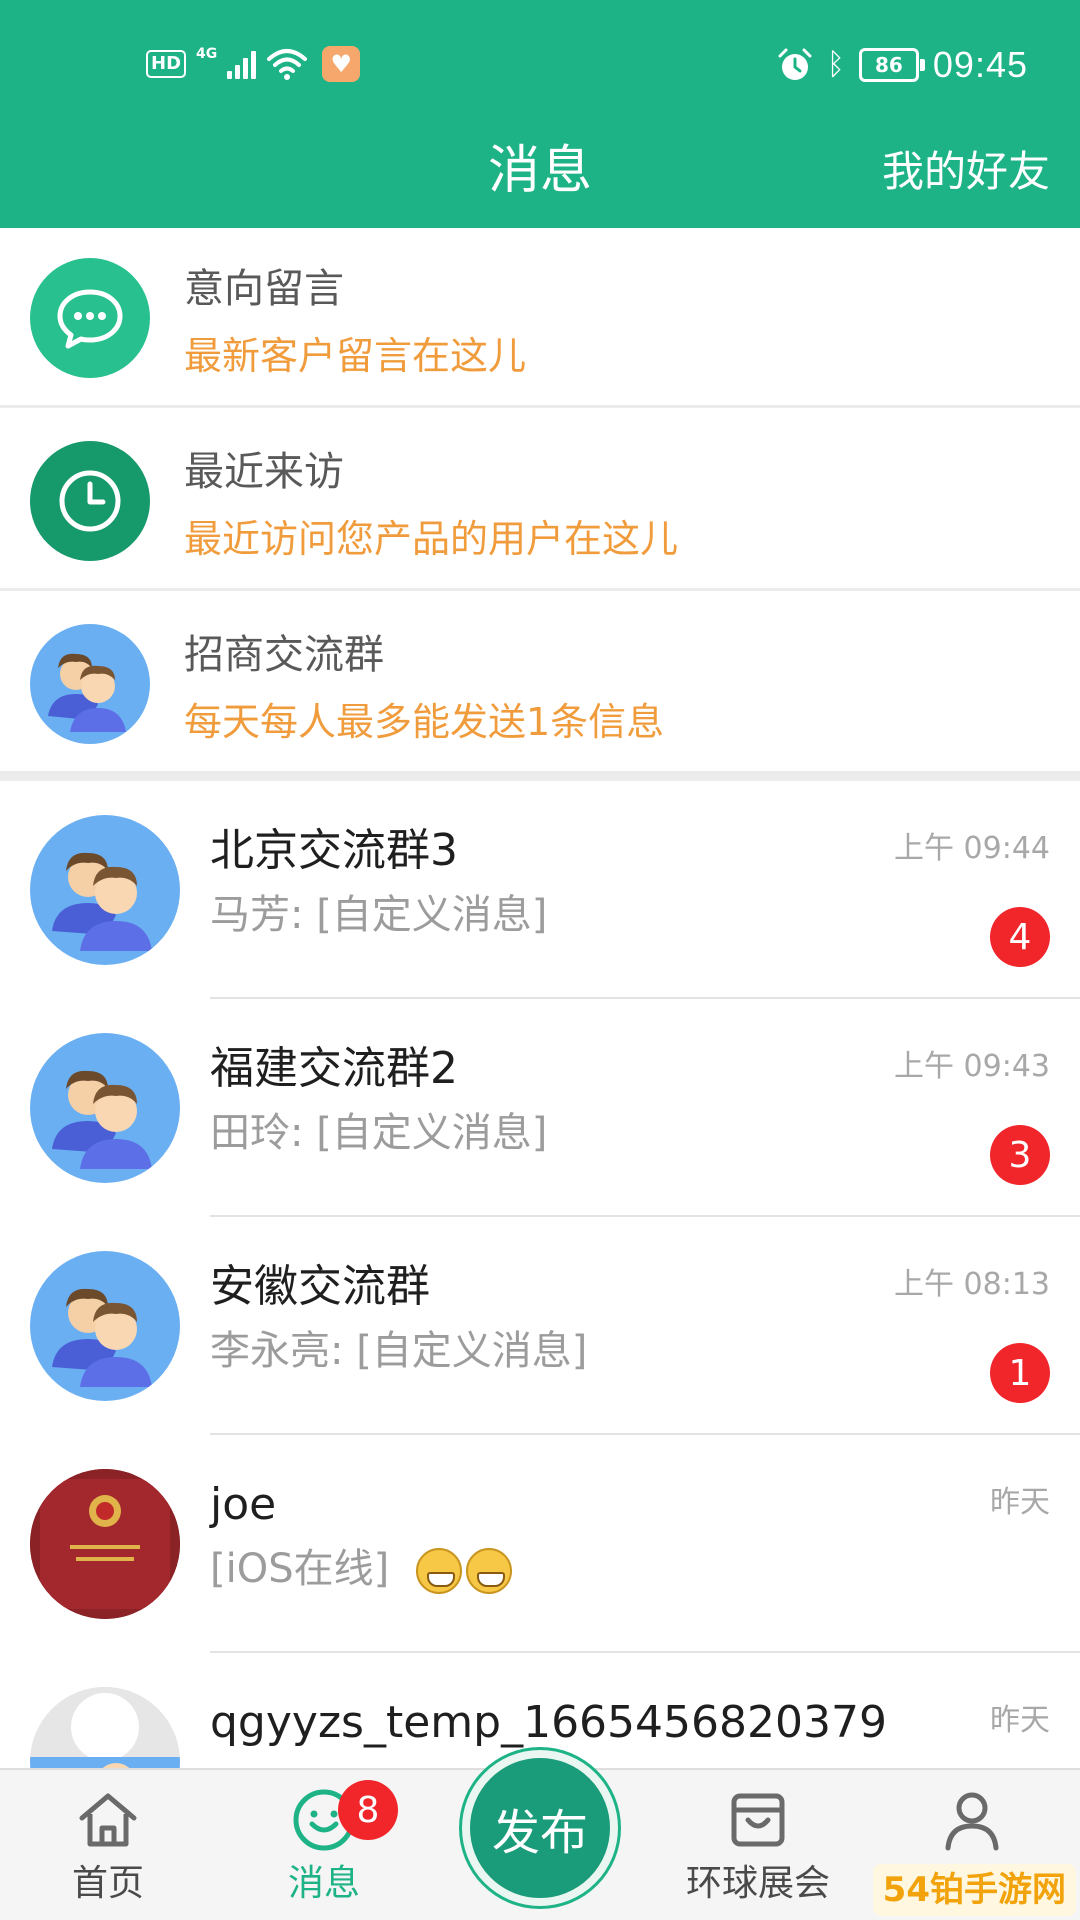 The height and width of the screenshot is (1920, 1080). Describe the element at coordinates (835, 64) in the screenshot. I see `bluetooth-icon: ᛒ` at that location.